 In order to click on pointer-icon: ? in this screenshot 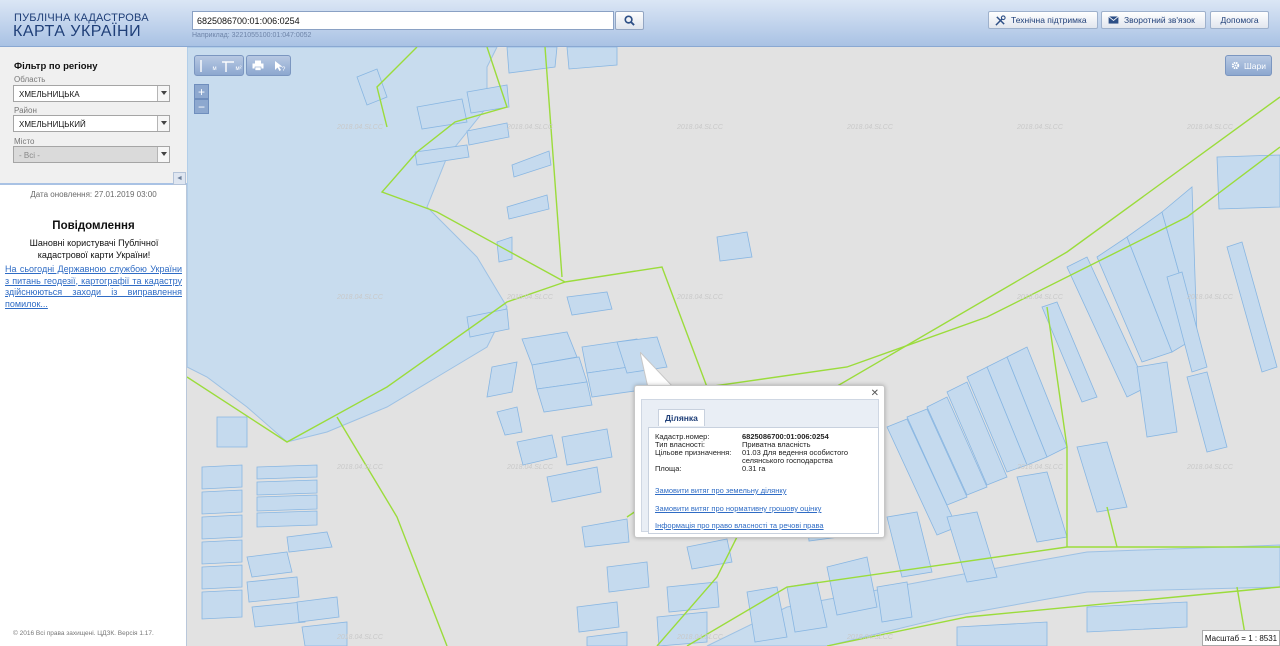, I will do `click(280, 66)`.